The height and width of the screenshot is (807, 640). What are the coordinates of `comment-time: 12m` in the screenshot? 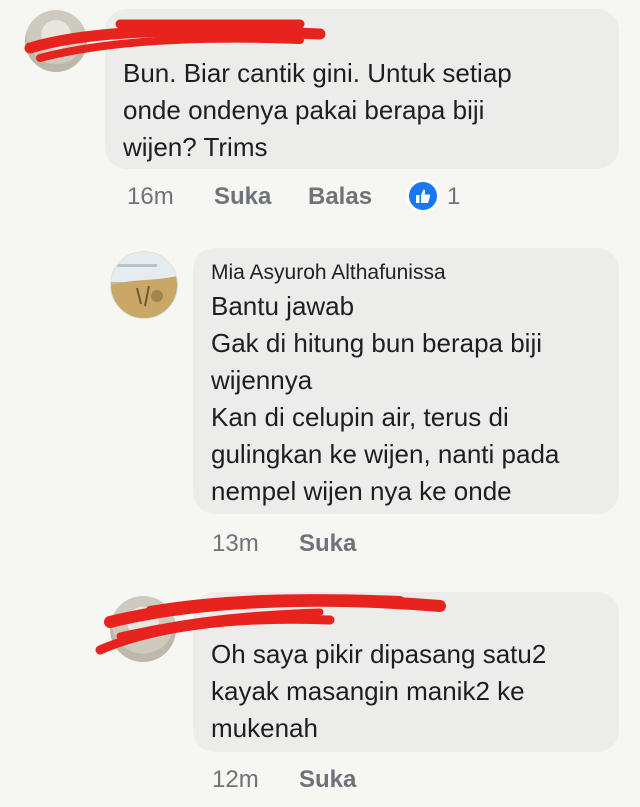 It's located at (235, 779).